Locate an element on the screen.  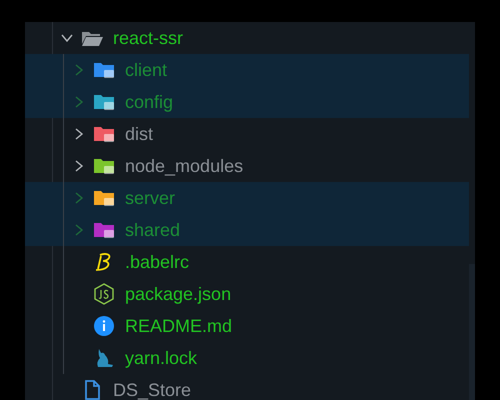
tree-item: .babelrc is located at coordinates (247, 262).